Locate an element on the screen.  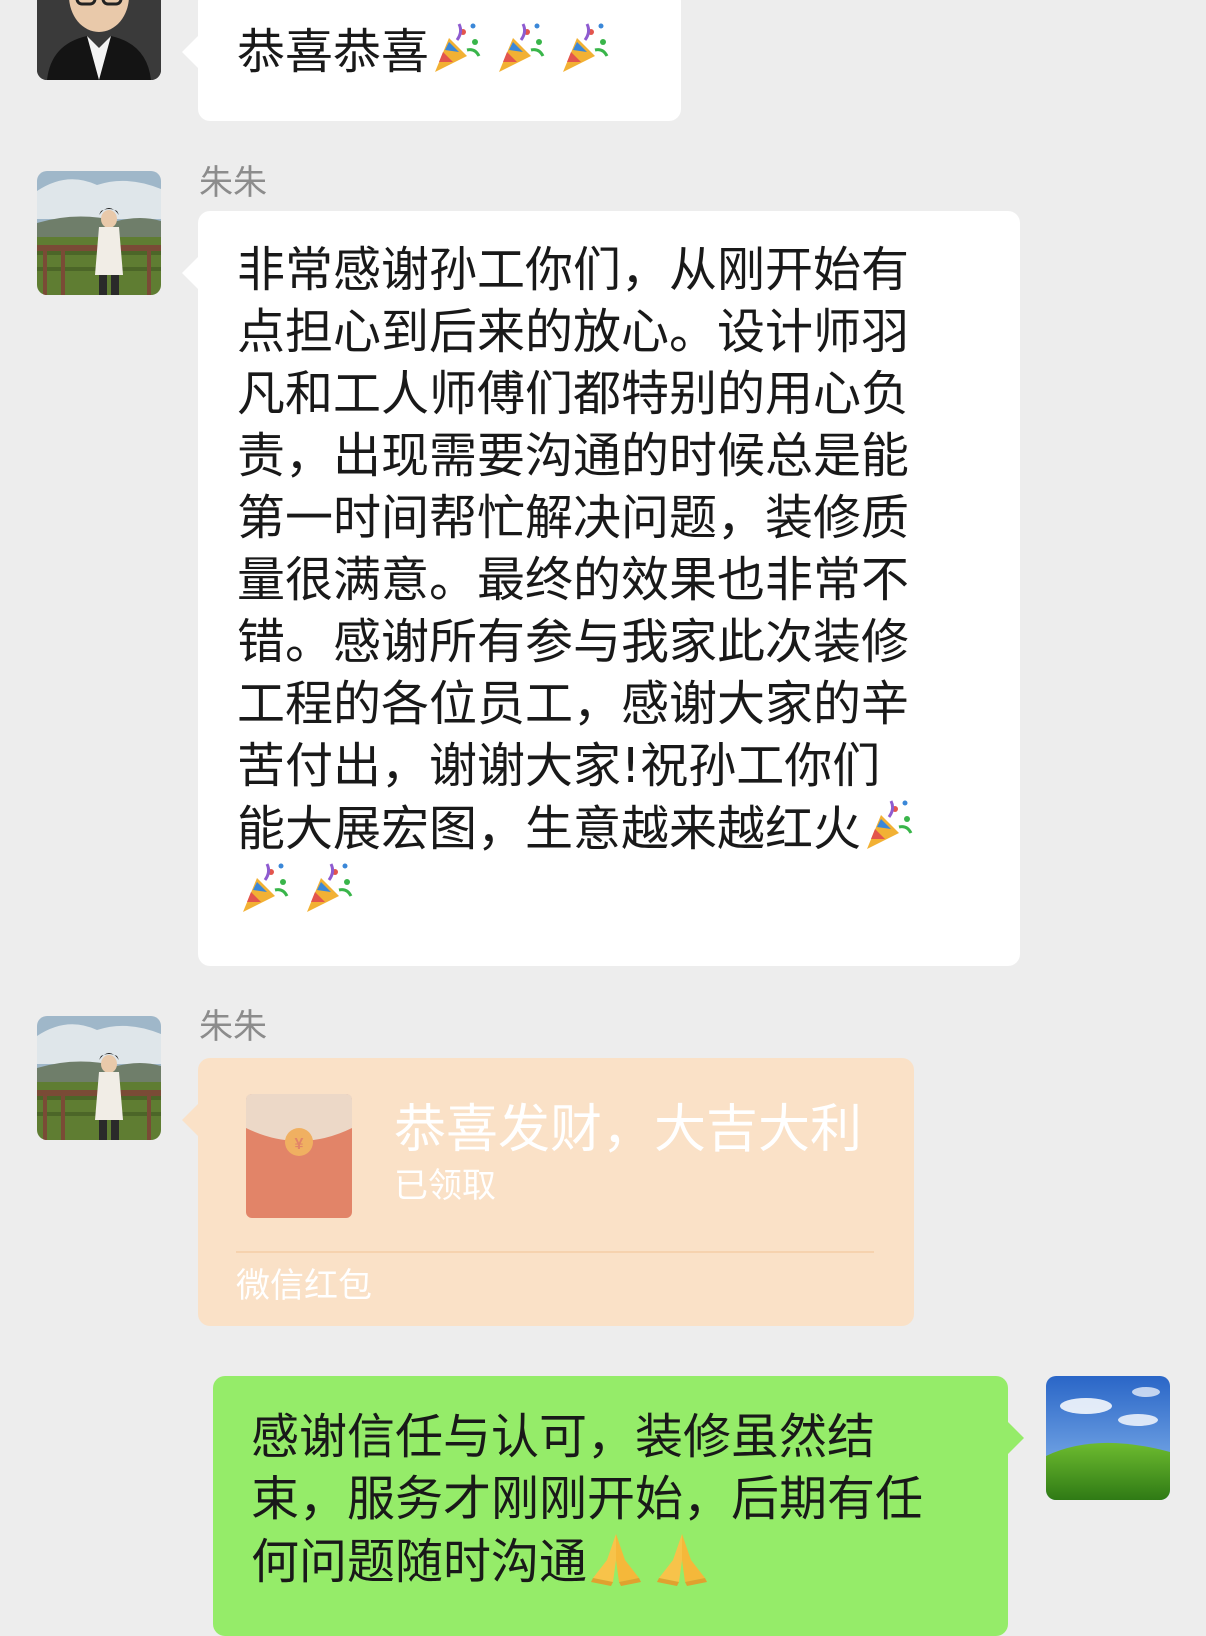
green-hill-landscape-avatar is located at coordinates (1108, 1438).